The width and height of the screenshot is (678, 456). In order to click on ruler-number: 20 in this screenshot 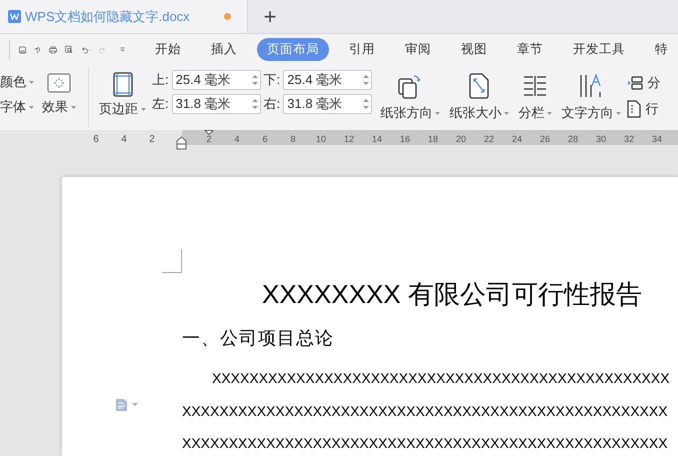, I will do `click(460, 139)`.